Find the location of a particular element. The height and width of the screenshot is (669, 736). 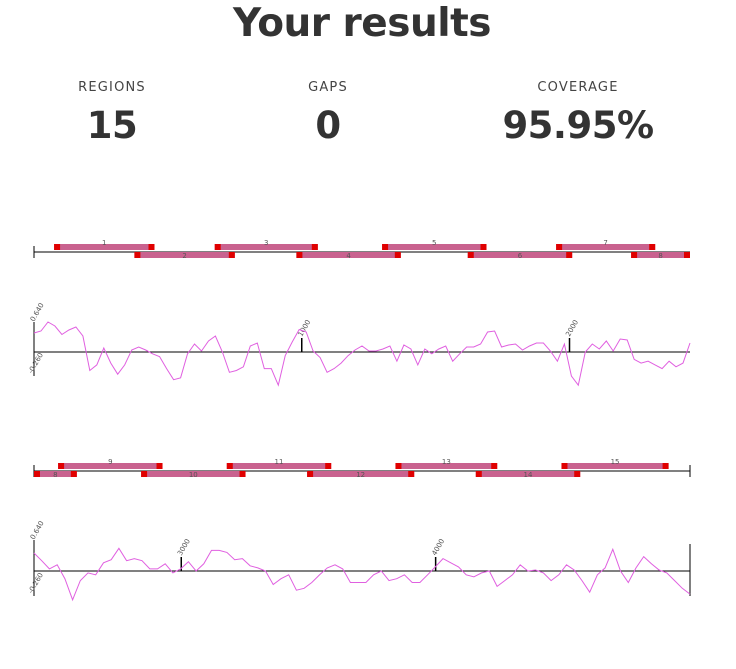

region-label: 4 is located at coordinates (348, 256).